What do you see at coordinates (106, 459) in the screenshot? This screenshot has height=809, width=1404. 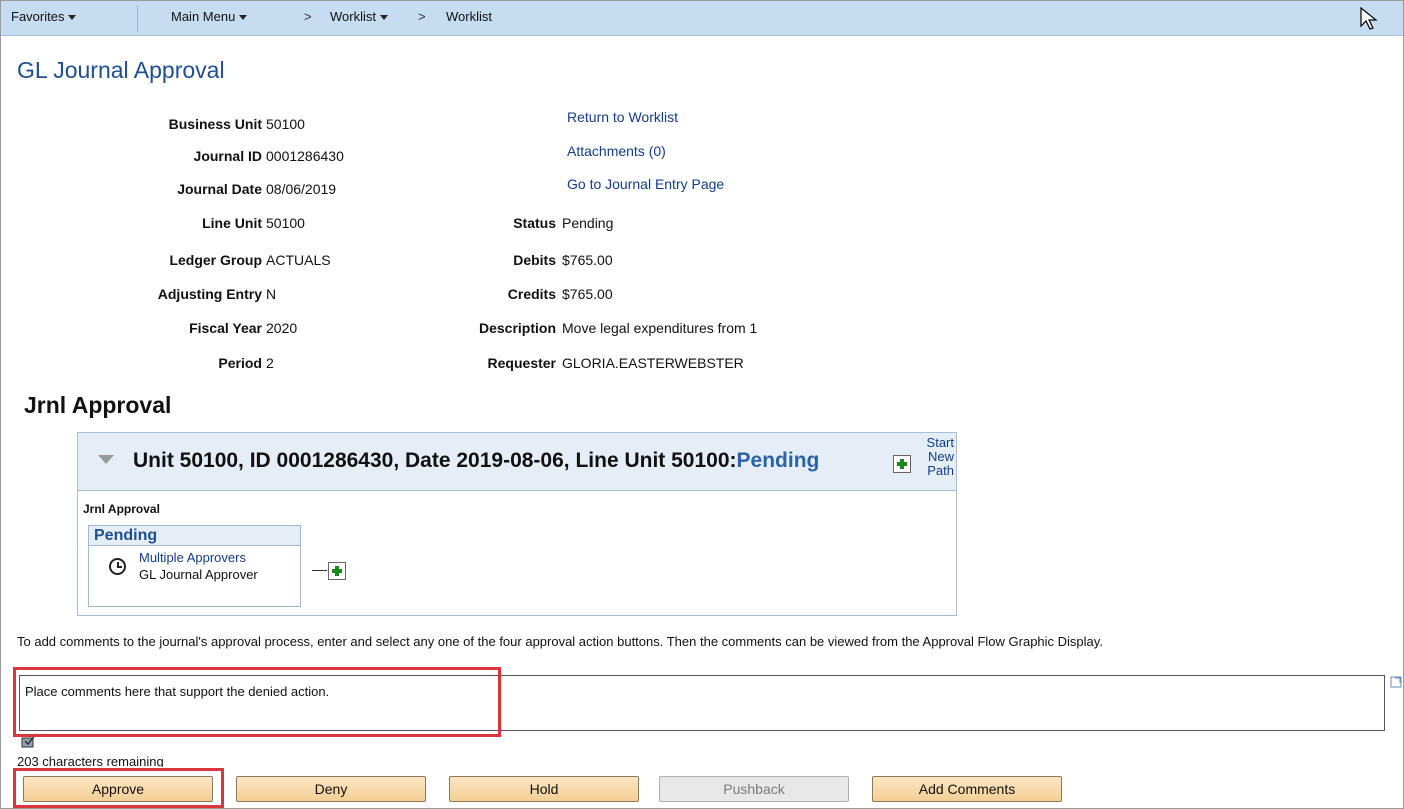 I see `collapse-triangle-icon` at bounding box center [106, 459].